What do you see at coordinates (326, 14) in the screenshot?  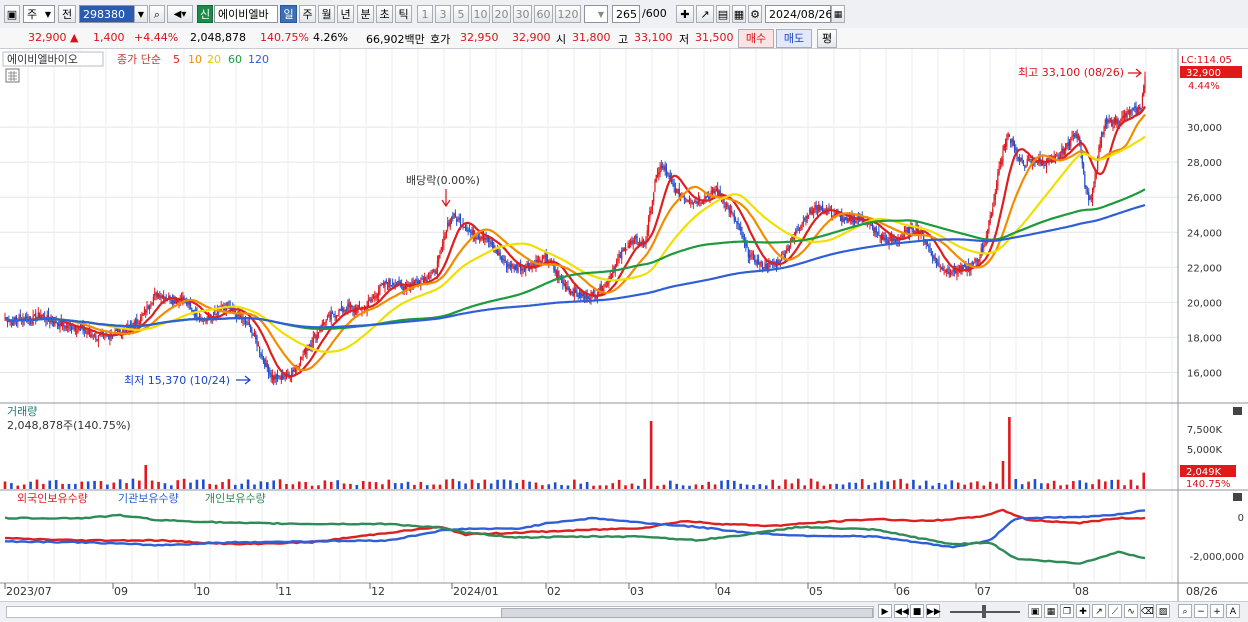 I see `tab-month: 월` at bounding box center [326, 14].